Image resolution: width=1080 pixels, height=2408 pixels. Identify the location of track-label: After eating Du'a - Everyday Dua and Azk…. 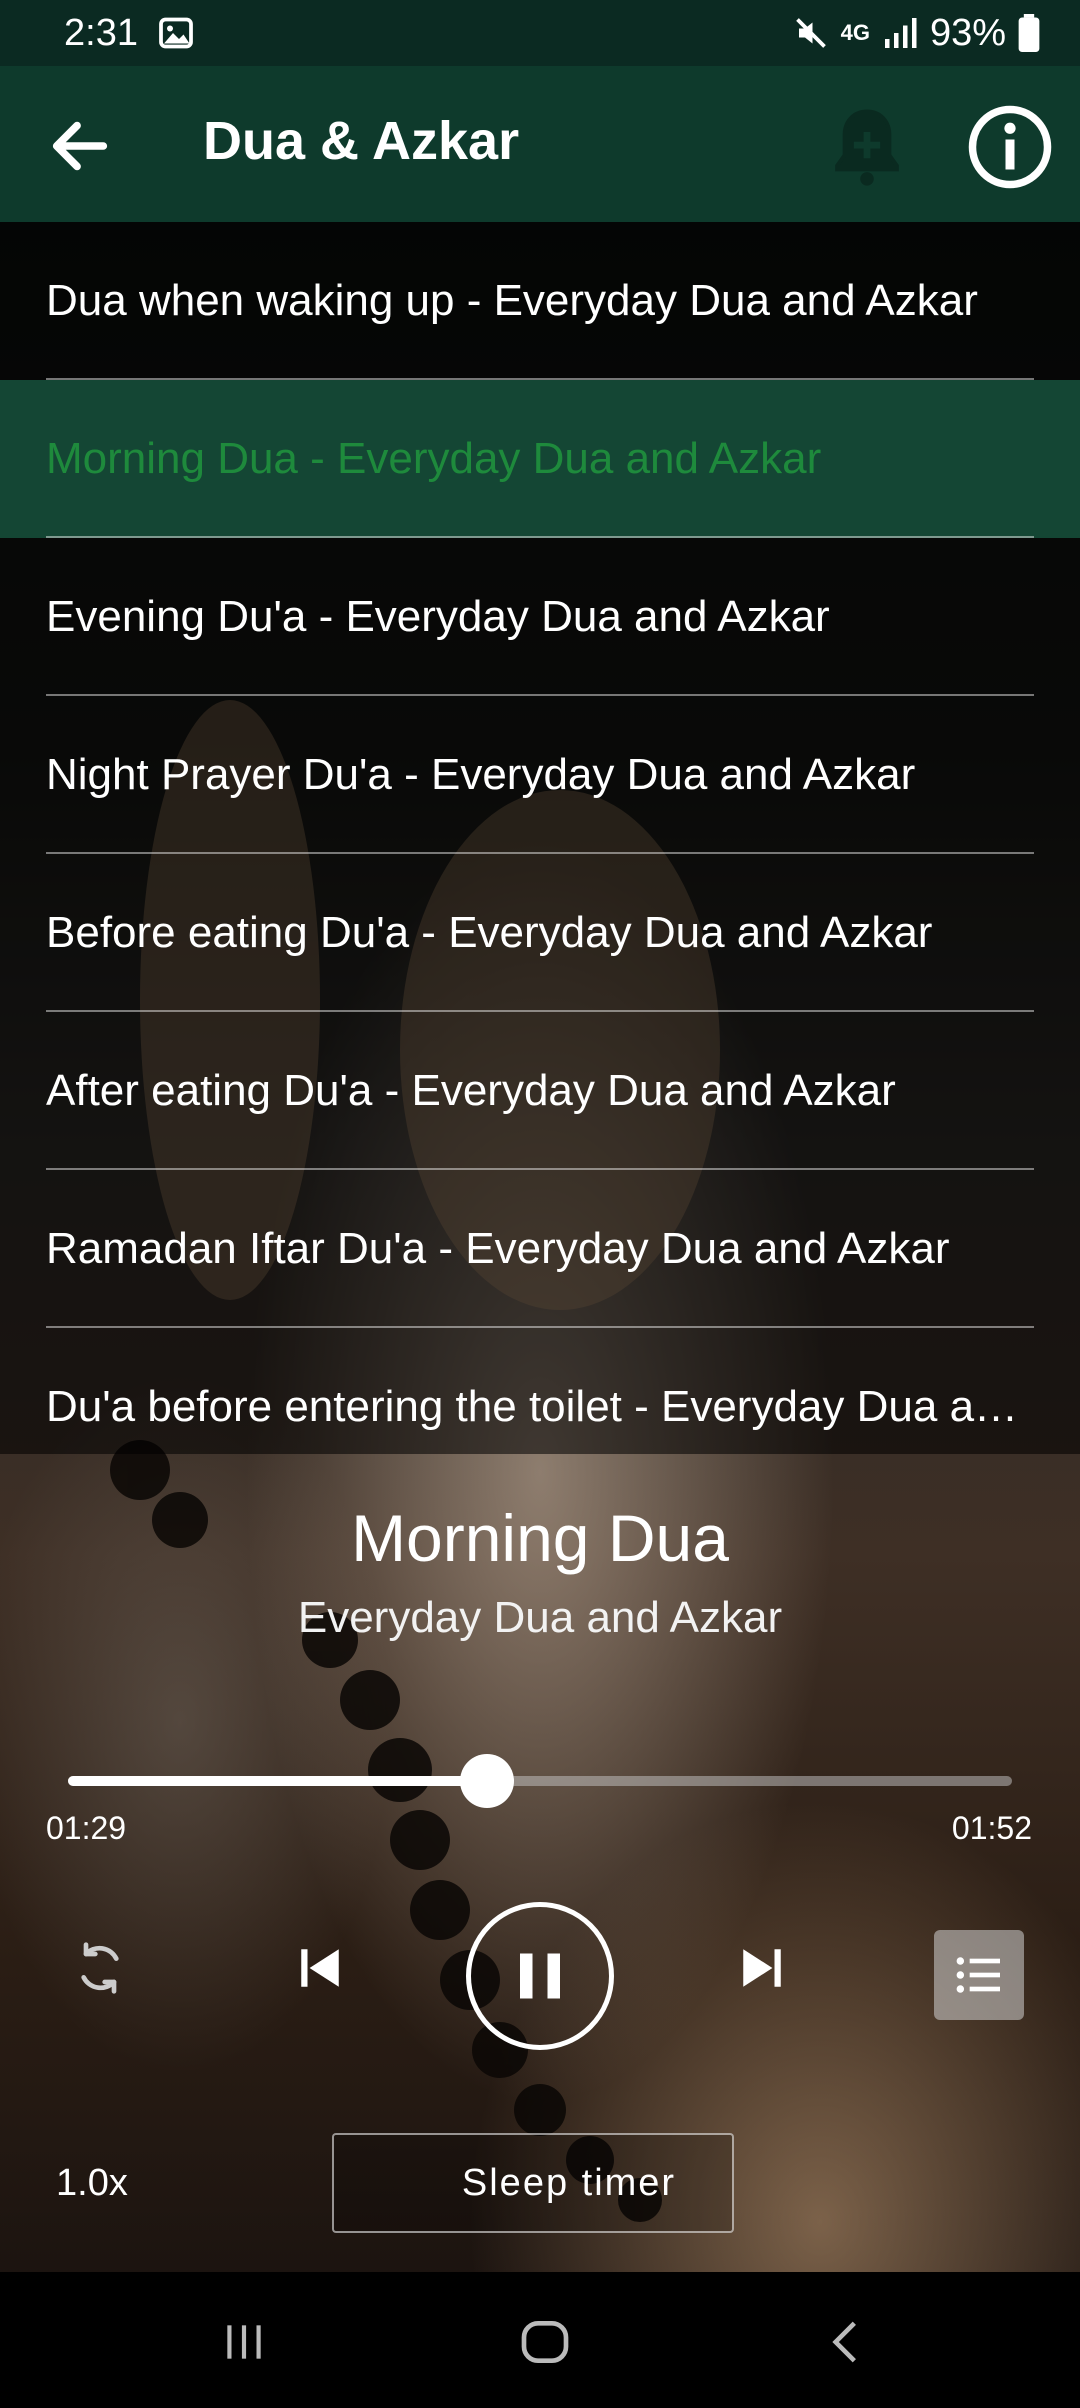
(471, 1090).